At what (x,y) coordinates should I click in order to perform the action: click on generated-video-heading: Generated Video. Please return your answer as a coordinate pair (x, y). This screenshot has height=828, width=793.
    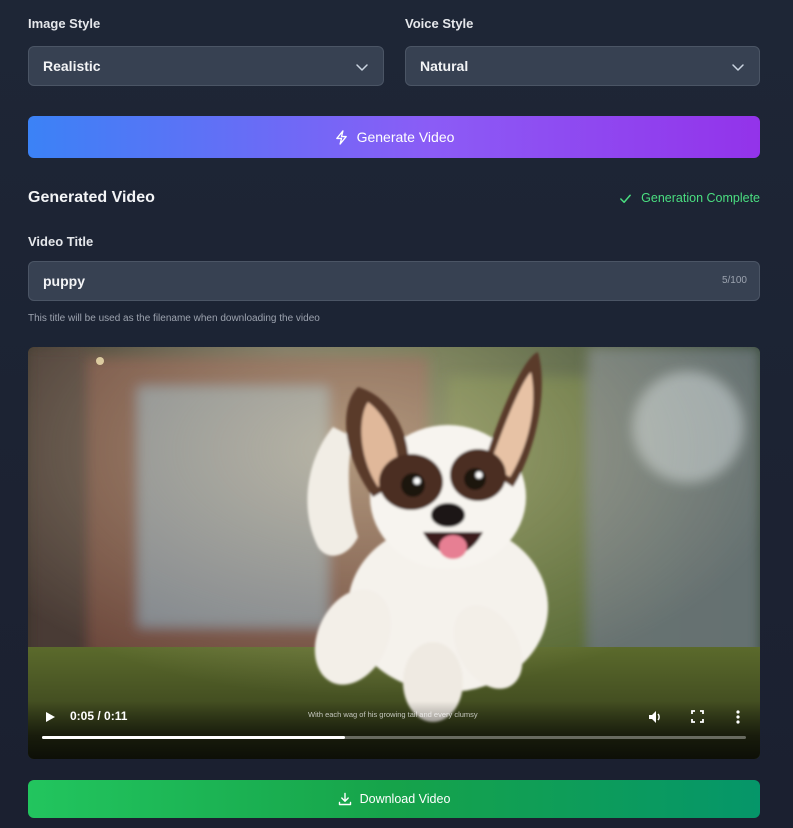
    Looking at the image, I should click on (91, 197).